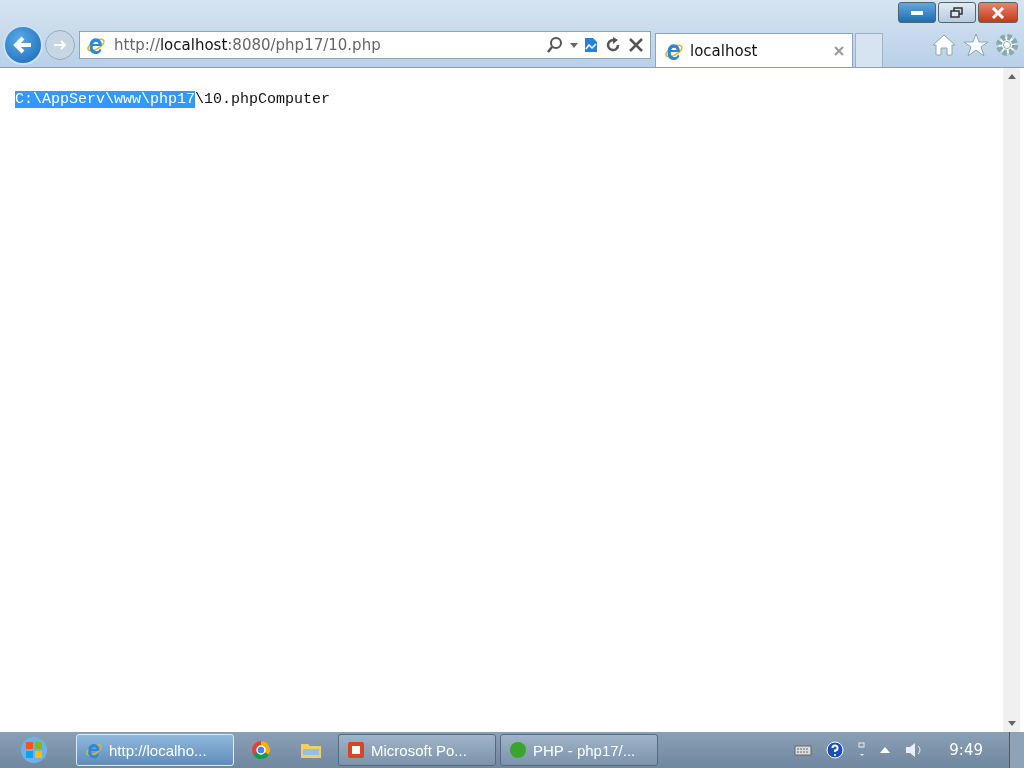 The width and height of the screenshot is (1024, 768). I want to click on folder-icon, so click(311, 750).